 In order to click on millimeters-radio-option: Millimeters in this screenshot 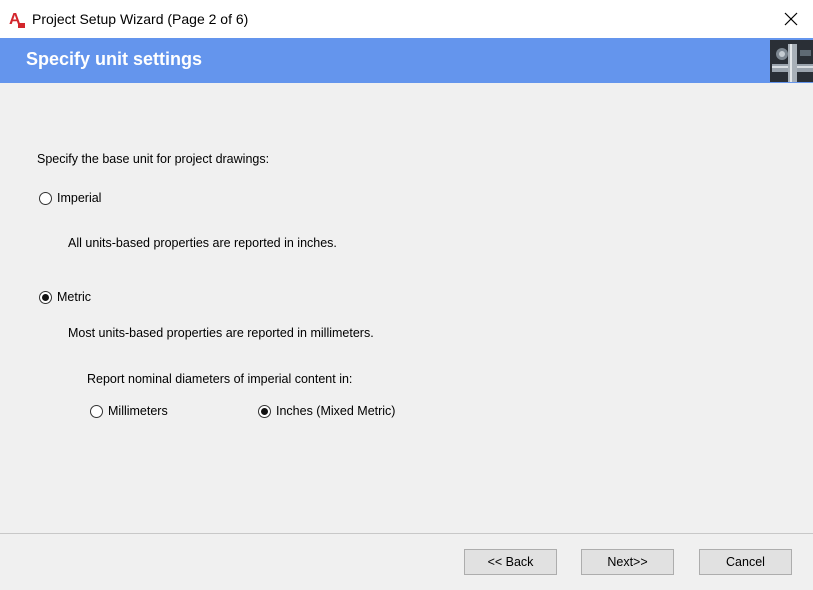, I will do `click(129, 411)`.